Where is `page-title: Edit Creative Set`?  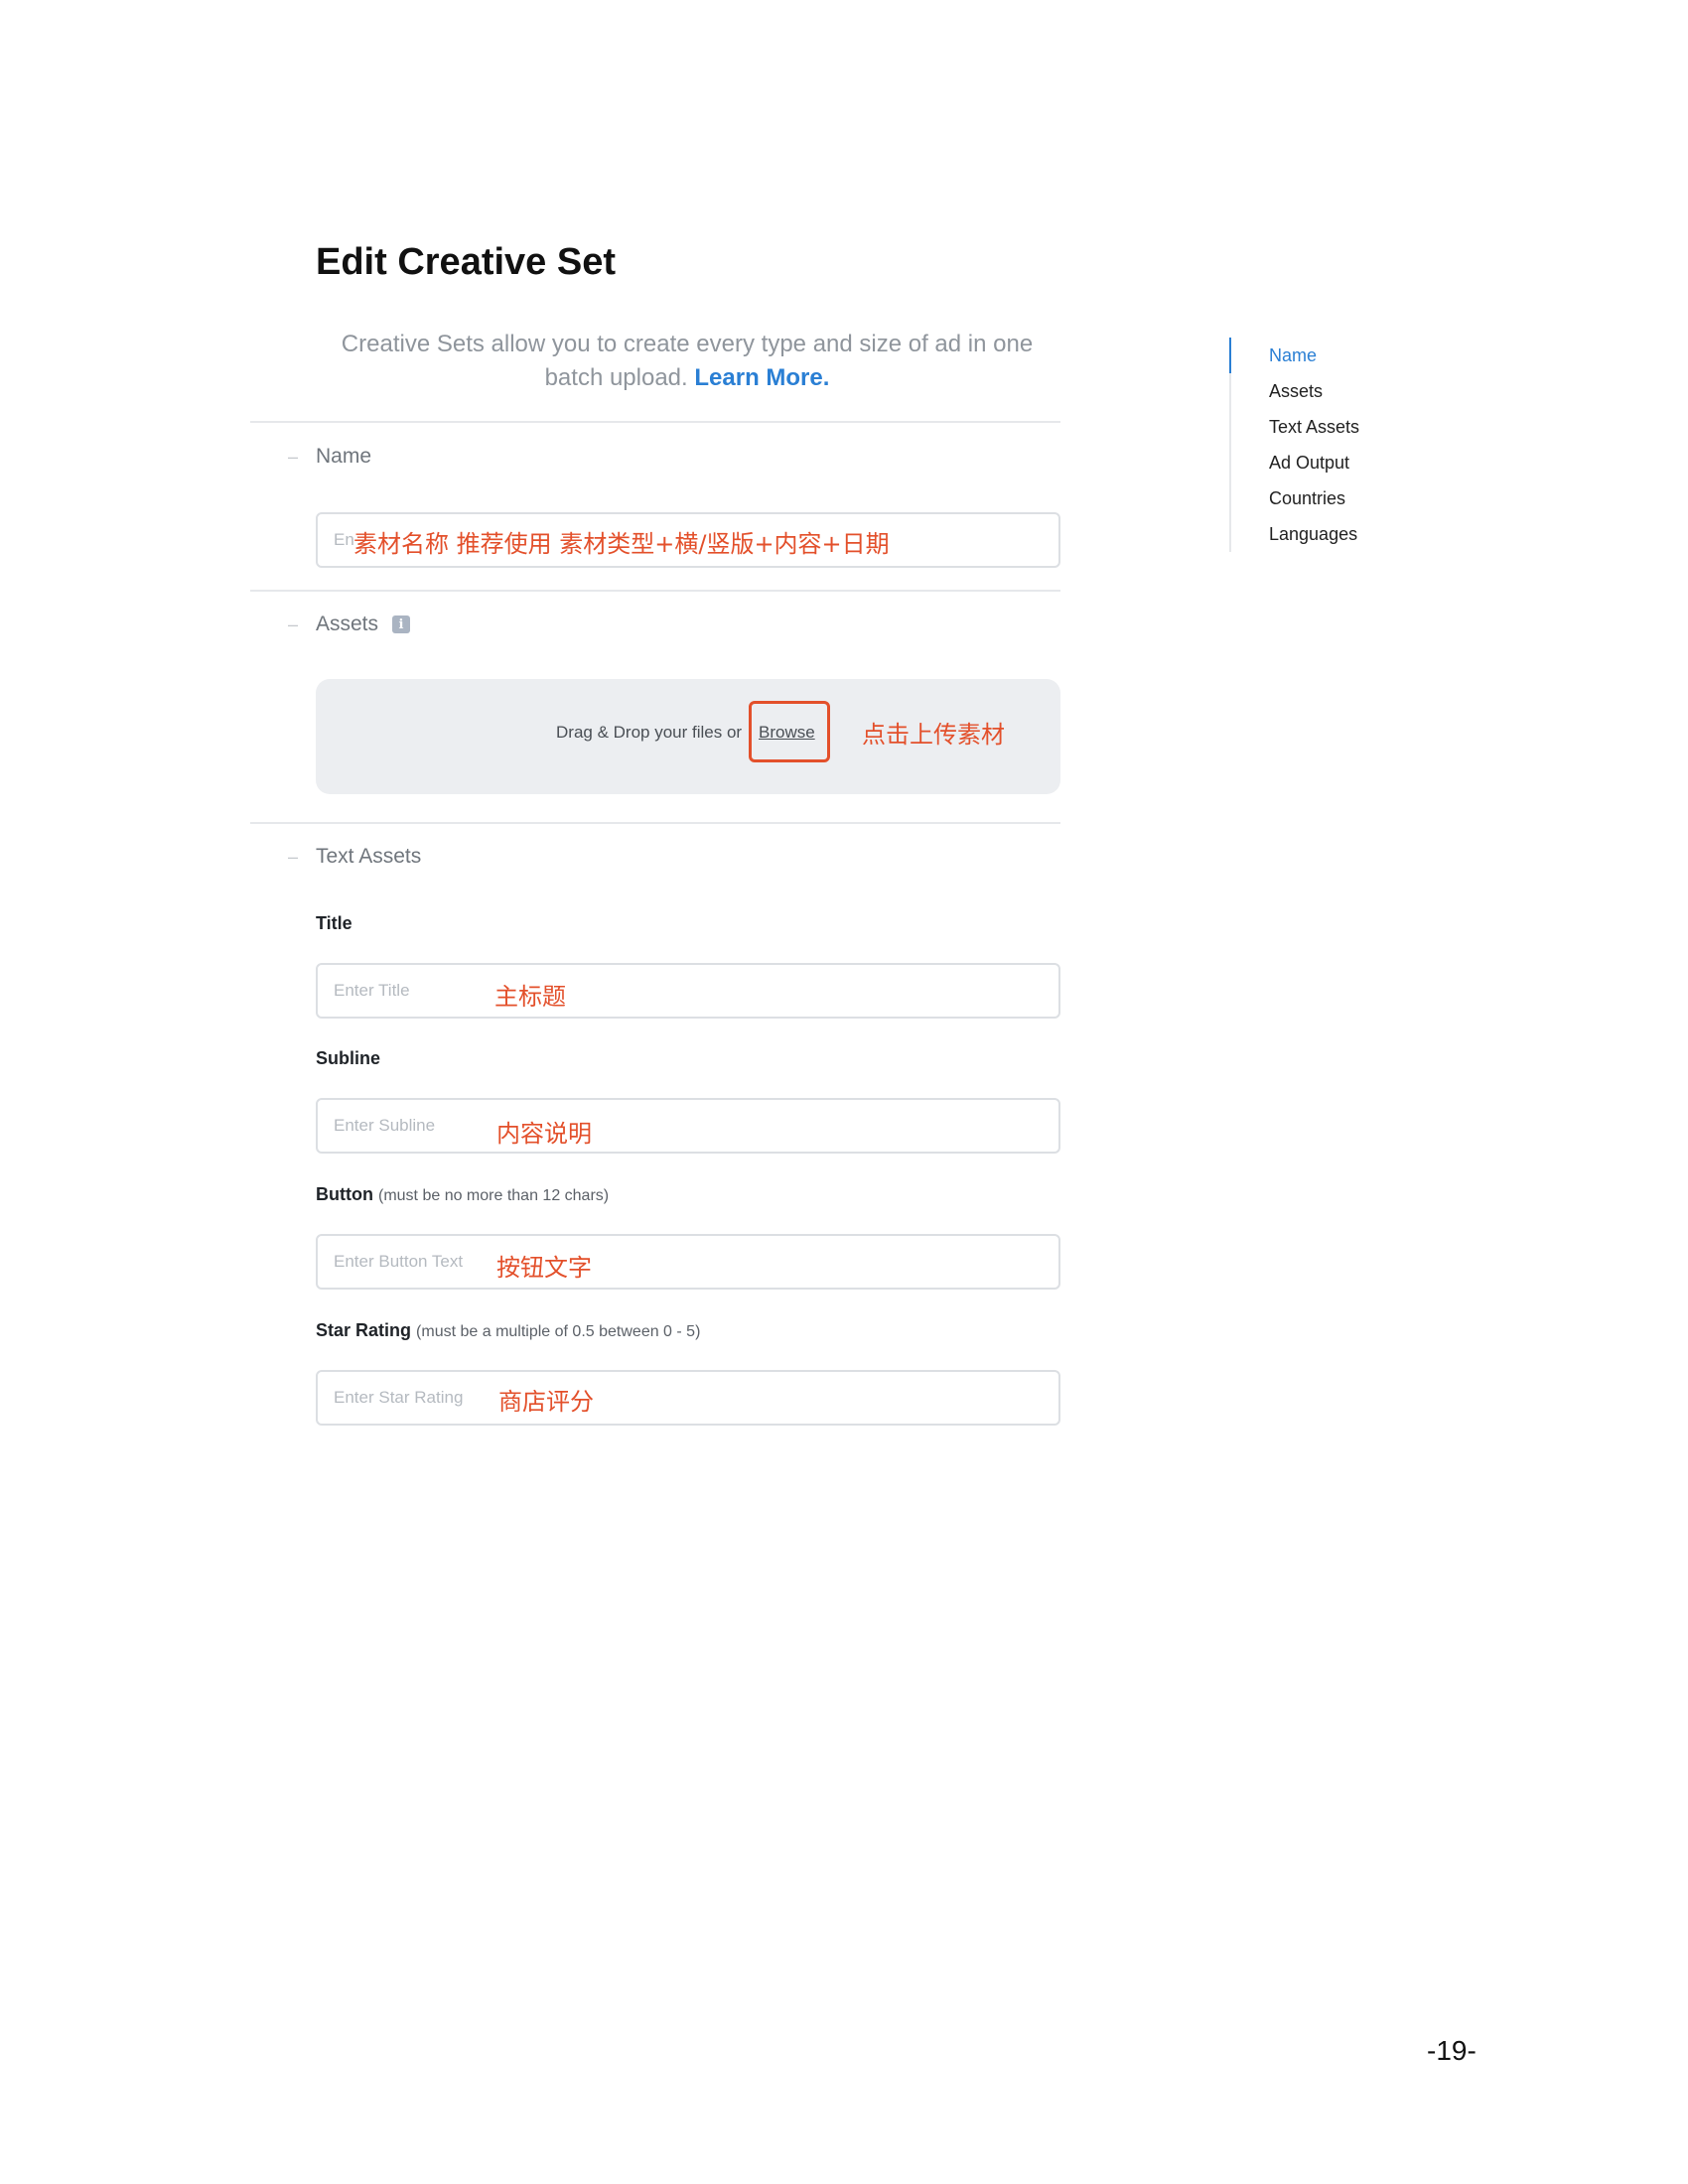 page-title: Edit Creative Set is located at coordinates (466, 262).